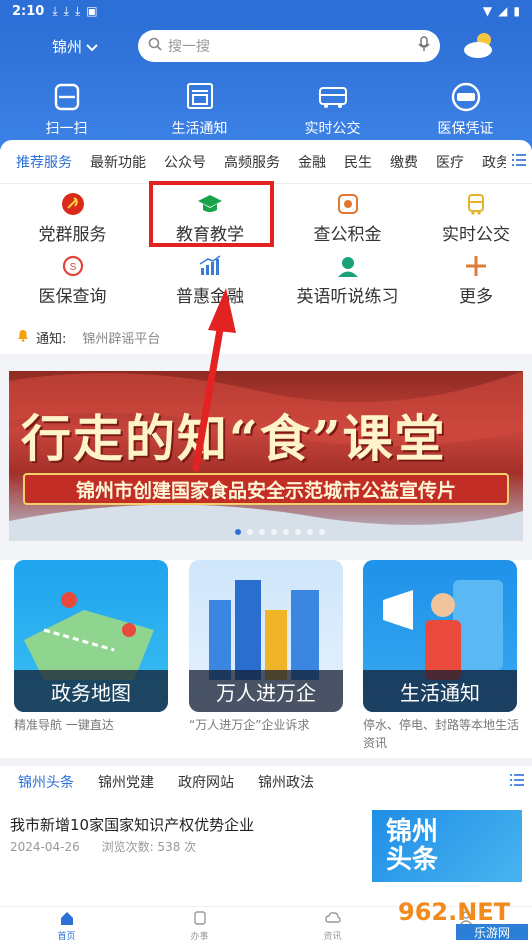  What do you see at coordinates (67, 47) in the screenshot?
I see `city-label: 锦州` at bounding box center [67, 47].